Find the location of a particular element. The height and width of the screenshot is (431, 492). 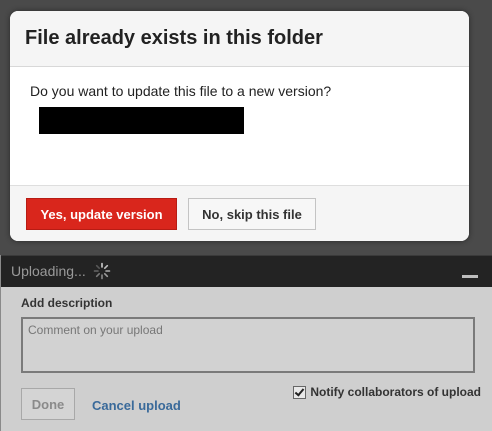

skip-file-button: No, skip this file is located at coordinates (252, 214).